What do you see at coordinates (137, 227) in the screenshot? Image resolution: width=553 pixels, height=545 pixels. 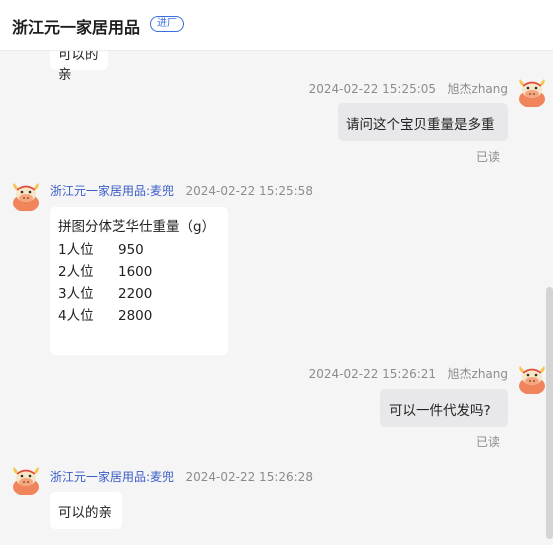 I see `weight-table-title: 拼图分体芝华仕重量（g）` at bounding box center [137, 227].